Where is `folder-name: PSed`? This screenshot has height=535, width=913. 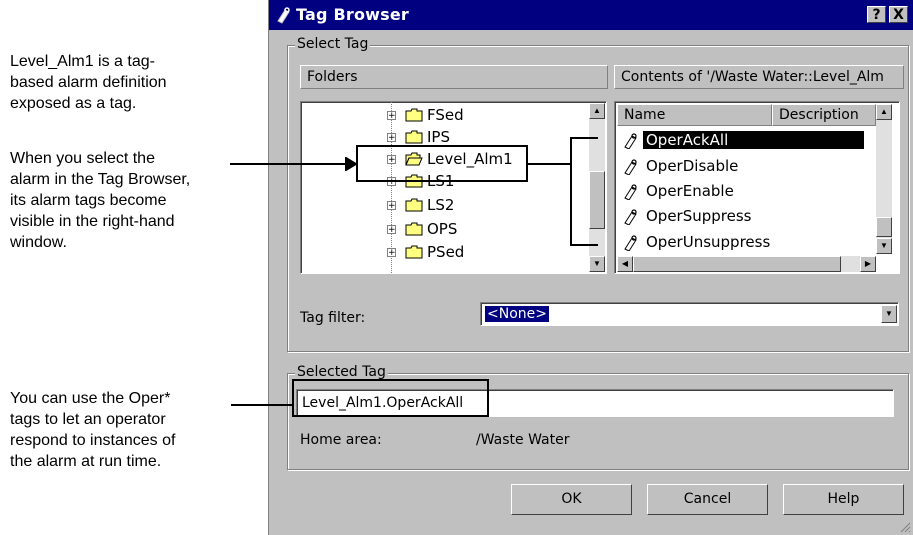 folder-name: PSed is located at coordinates (446, 252).